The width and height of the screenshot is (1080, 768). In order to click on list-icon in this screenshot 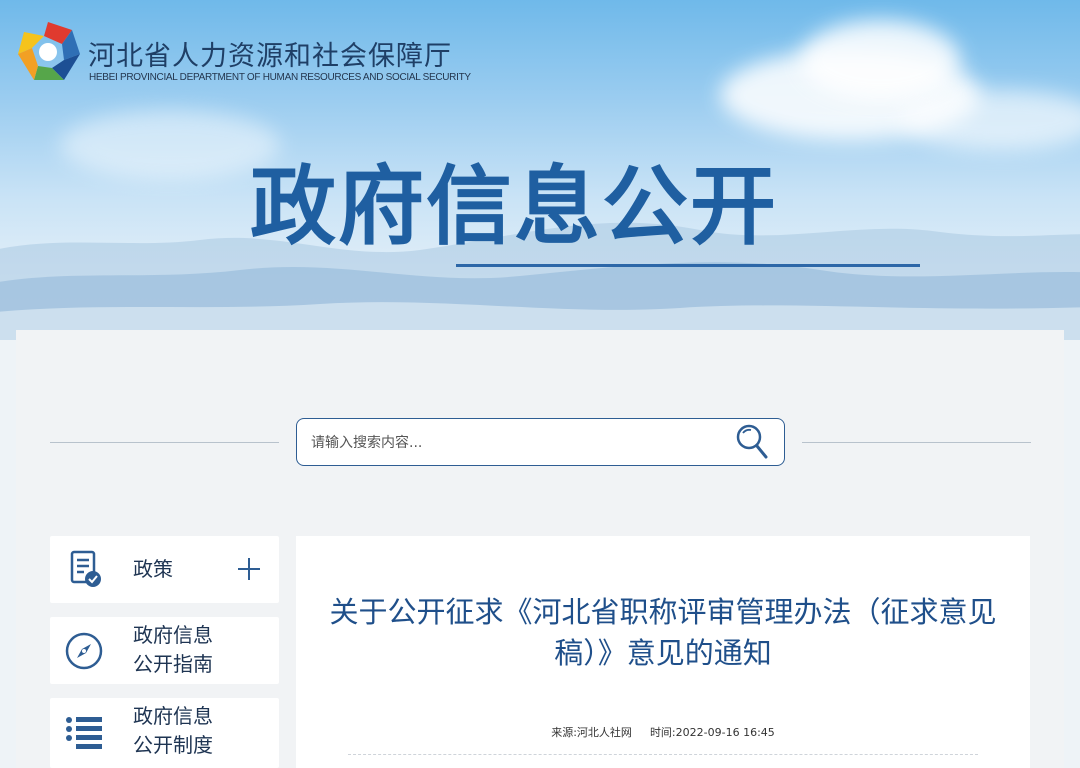, I will do `click(84, 733)`.